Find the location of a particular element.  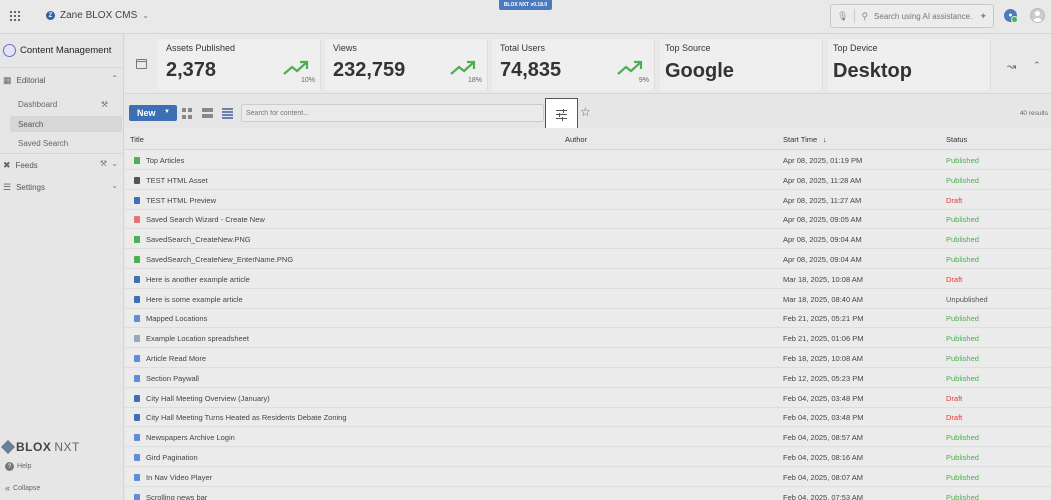

row-title: TEST HTML Asset is located at coordinates (177, 180).